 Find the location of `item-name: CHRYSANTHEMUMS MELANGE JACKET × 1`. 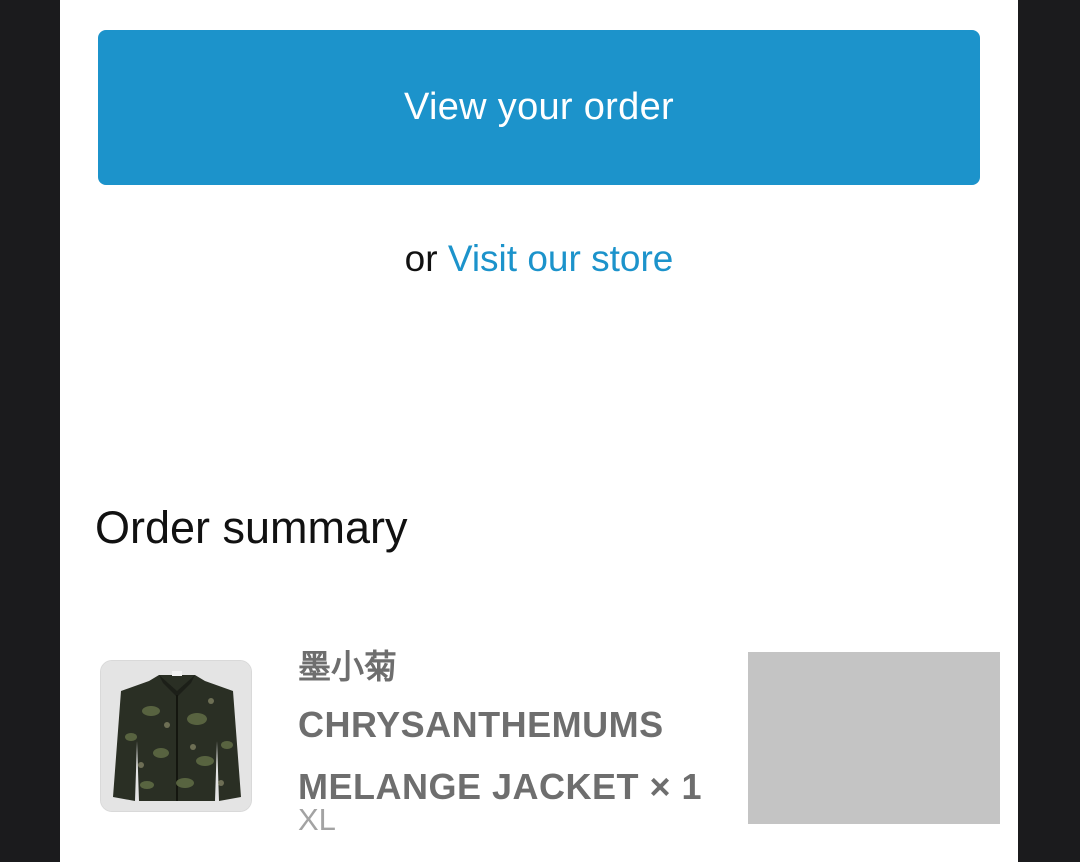

item-name: CHRYSANTHEMUMS MELANGE JACKET × 1 is located at coordinates (500, 755).